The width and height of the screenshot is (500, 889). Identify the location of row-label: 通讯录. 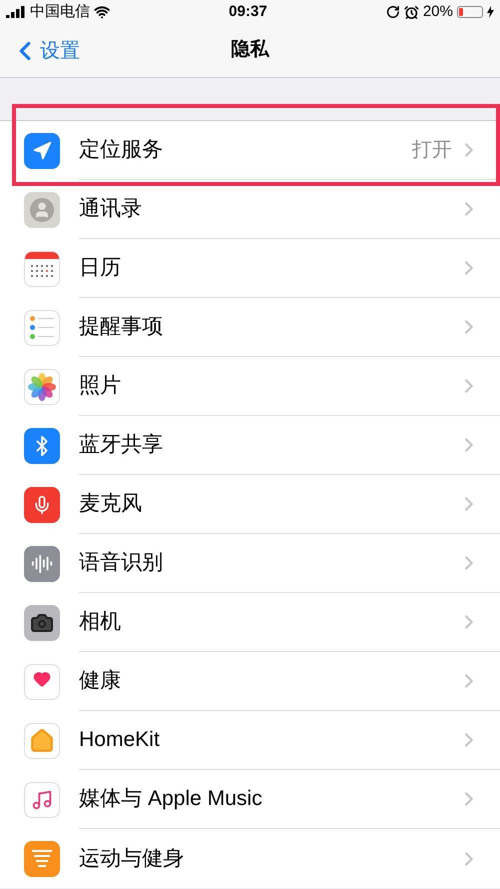
(111, 209).